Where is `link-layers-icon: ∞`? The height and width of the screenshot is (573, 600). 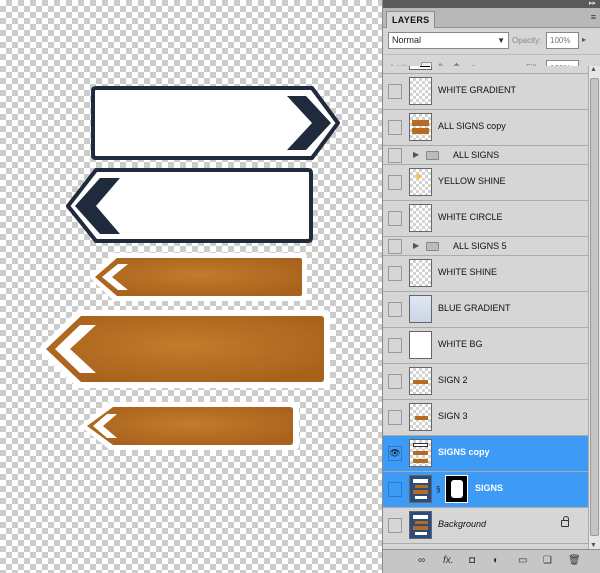 link-layers-icon: ∞ is located at coordinates (421, 561).